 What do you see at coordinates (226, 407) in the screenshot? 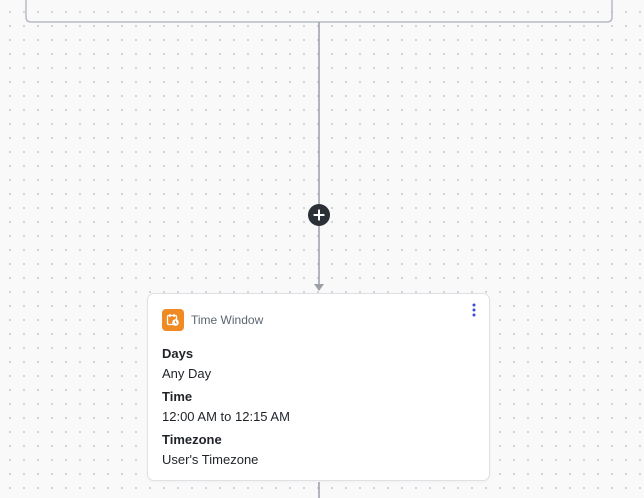
I see `time-field: Time 12:00 AM to 12:15 AM` at bounding box center [226, 407].